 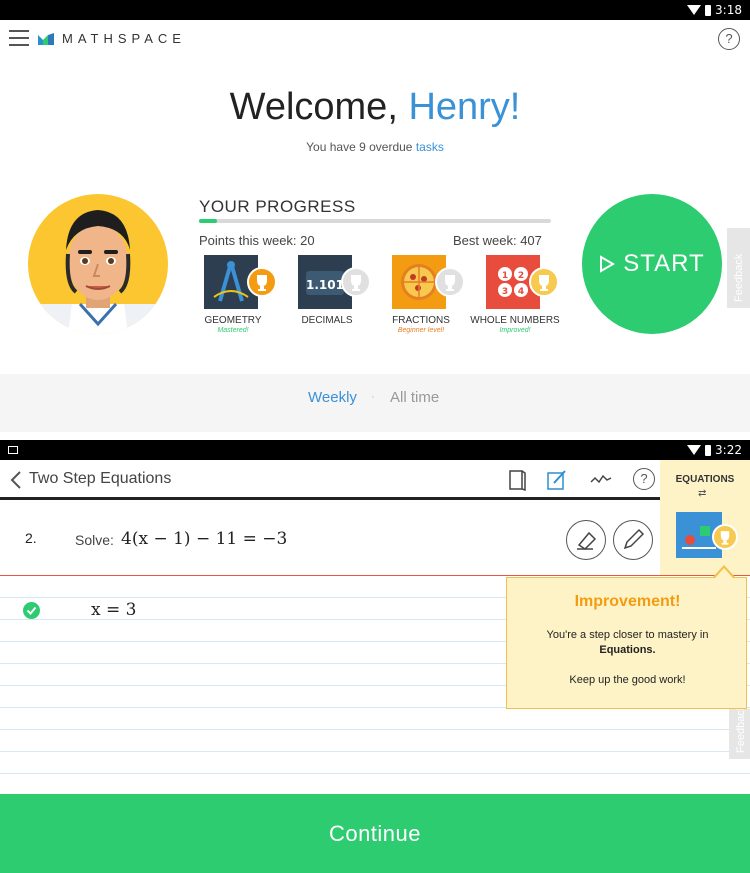 I want to click on popup-topic: Equations., so click(x=627, y=650).